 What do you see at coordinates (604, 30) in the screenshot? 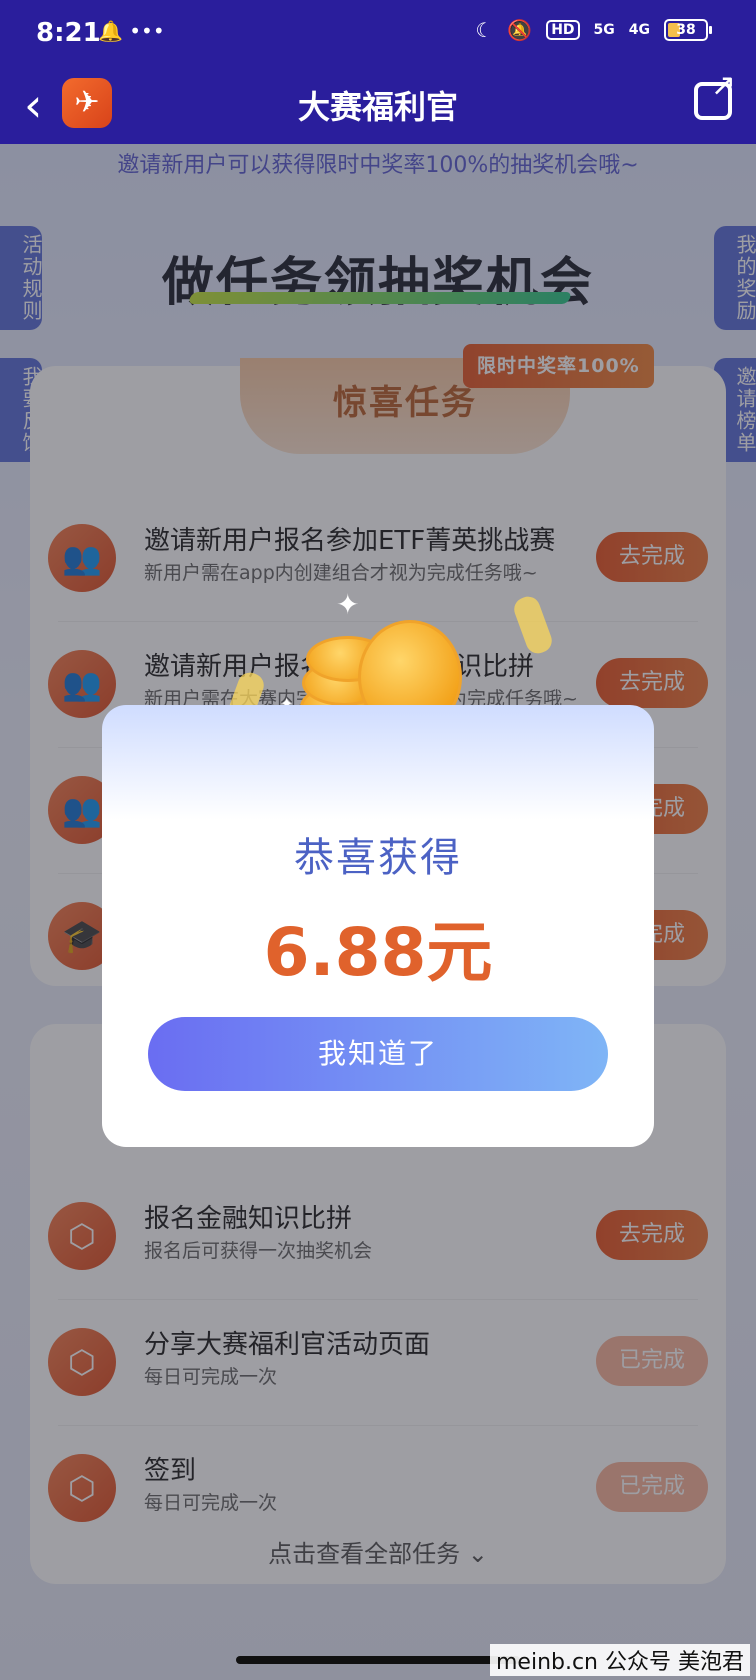
I see `signal-5g-icon: 5G` at bounding box center [604, 30].